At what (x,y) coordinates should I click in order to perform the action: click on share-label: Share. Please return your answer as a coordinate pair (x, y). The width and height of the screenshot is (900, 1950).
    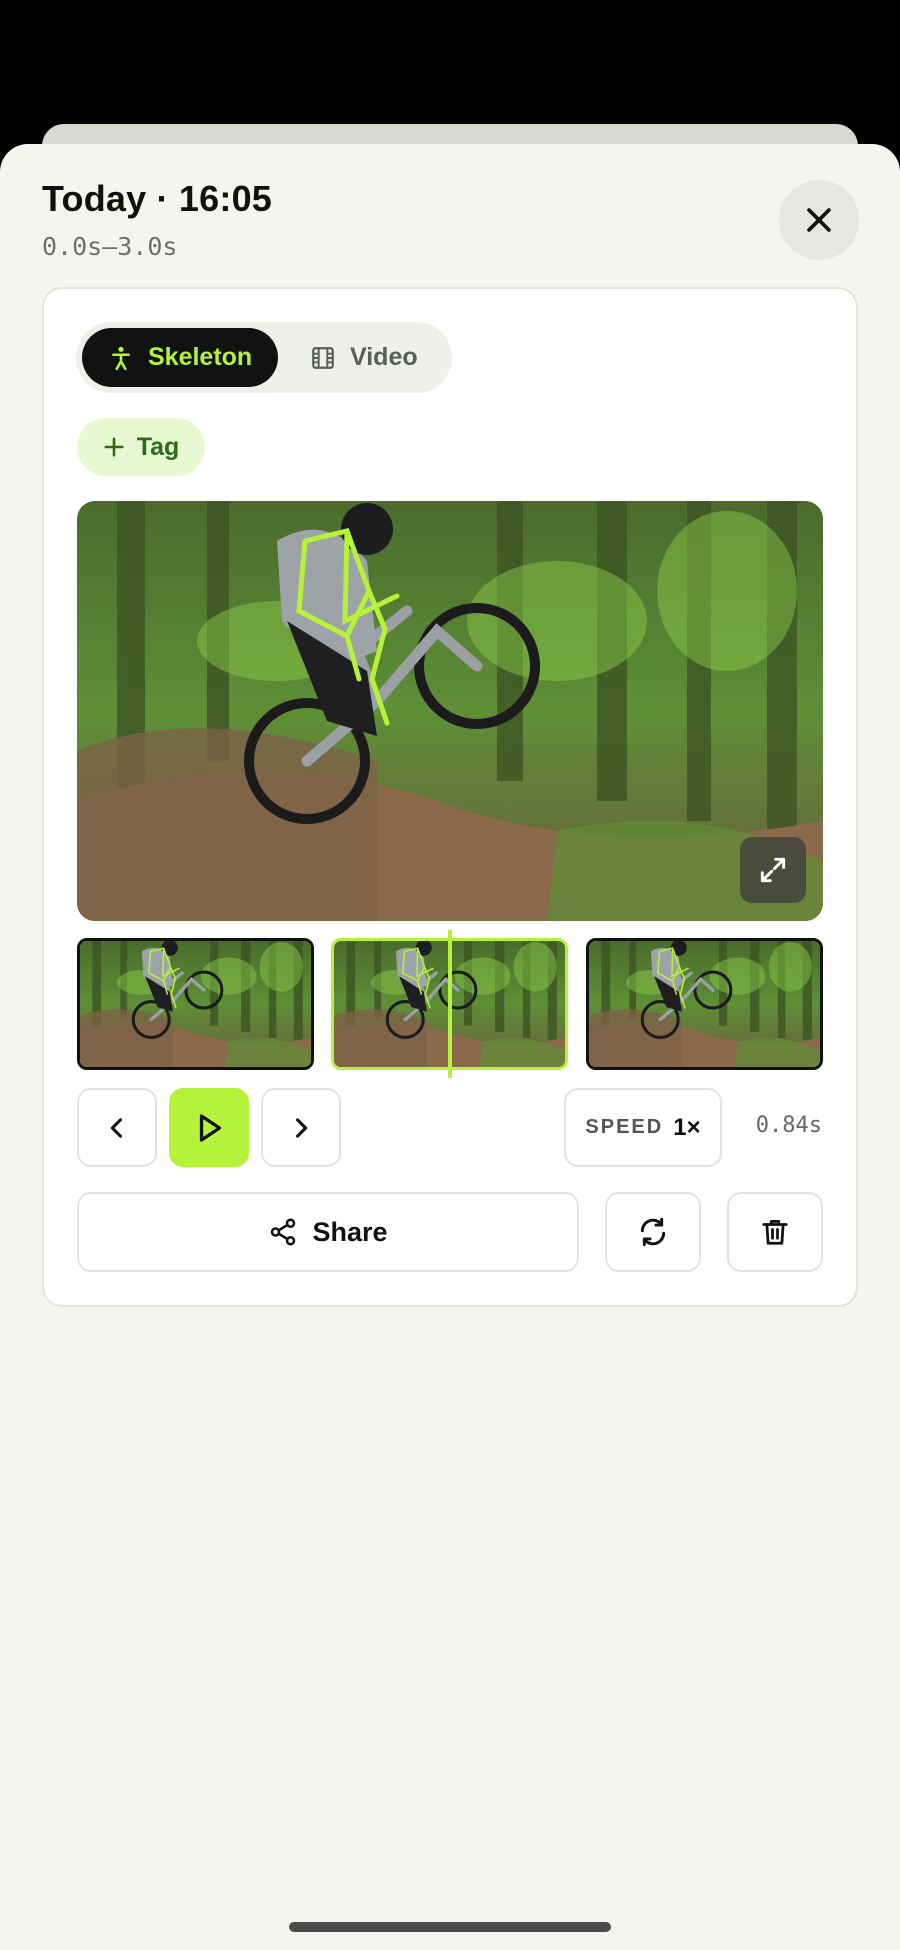
    Looking at the image, I should click on (350, 1231).